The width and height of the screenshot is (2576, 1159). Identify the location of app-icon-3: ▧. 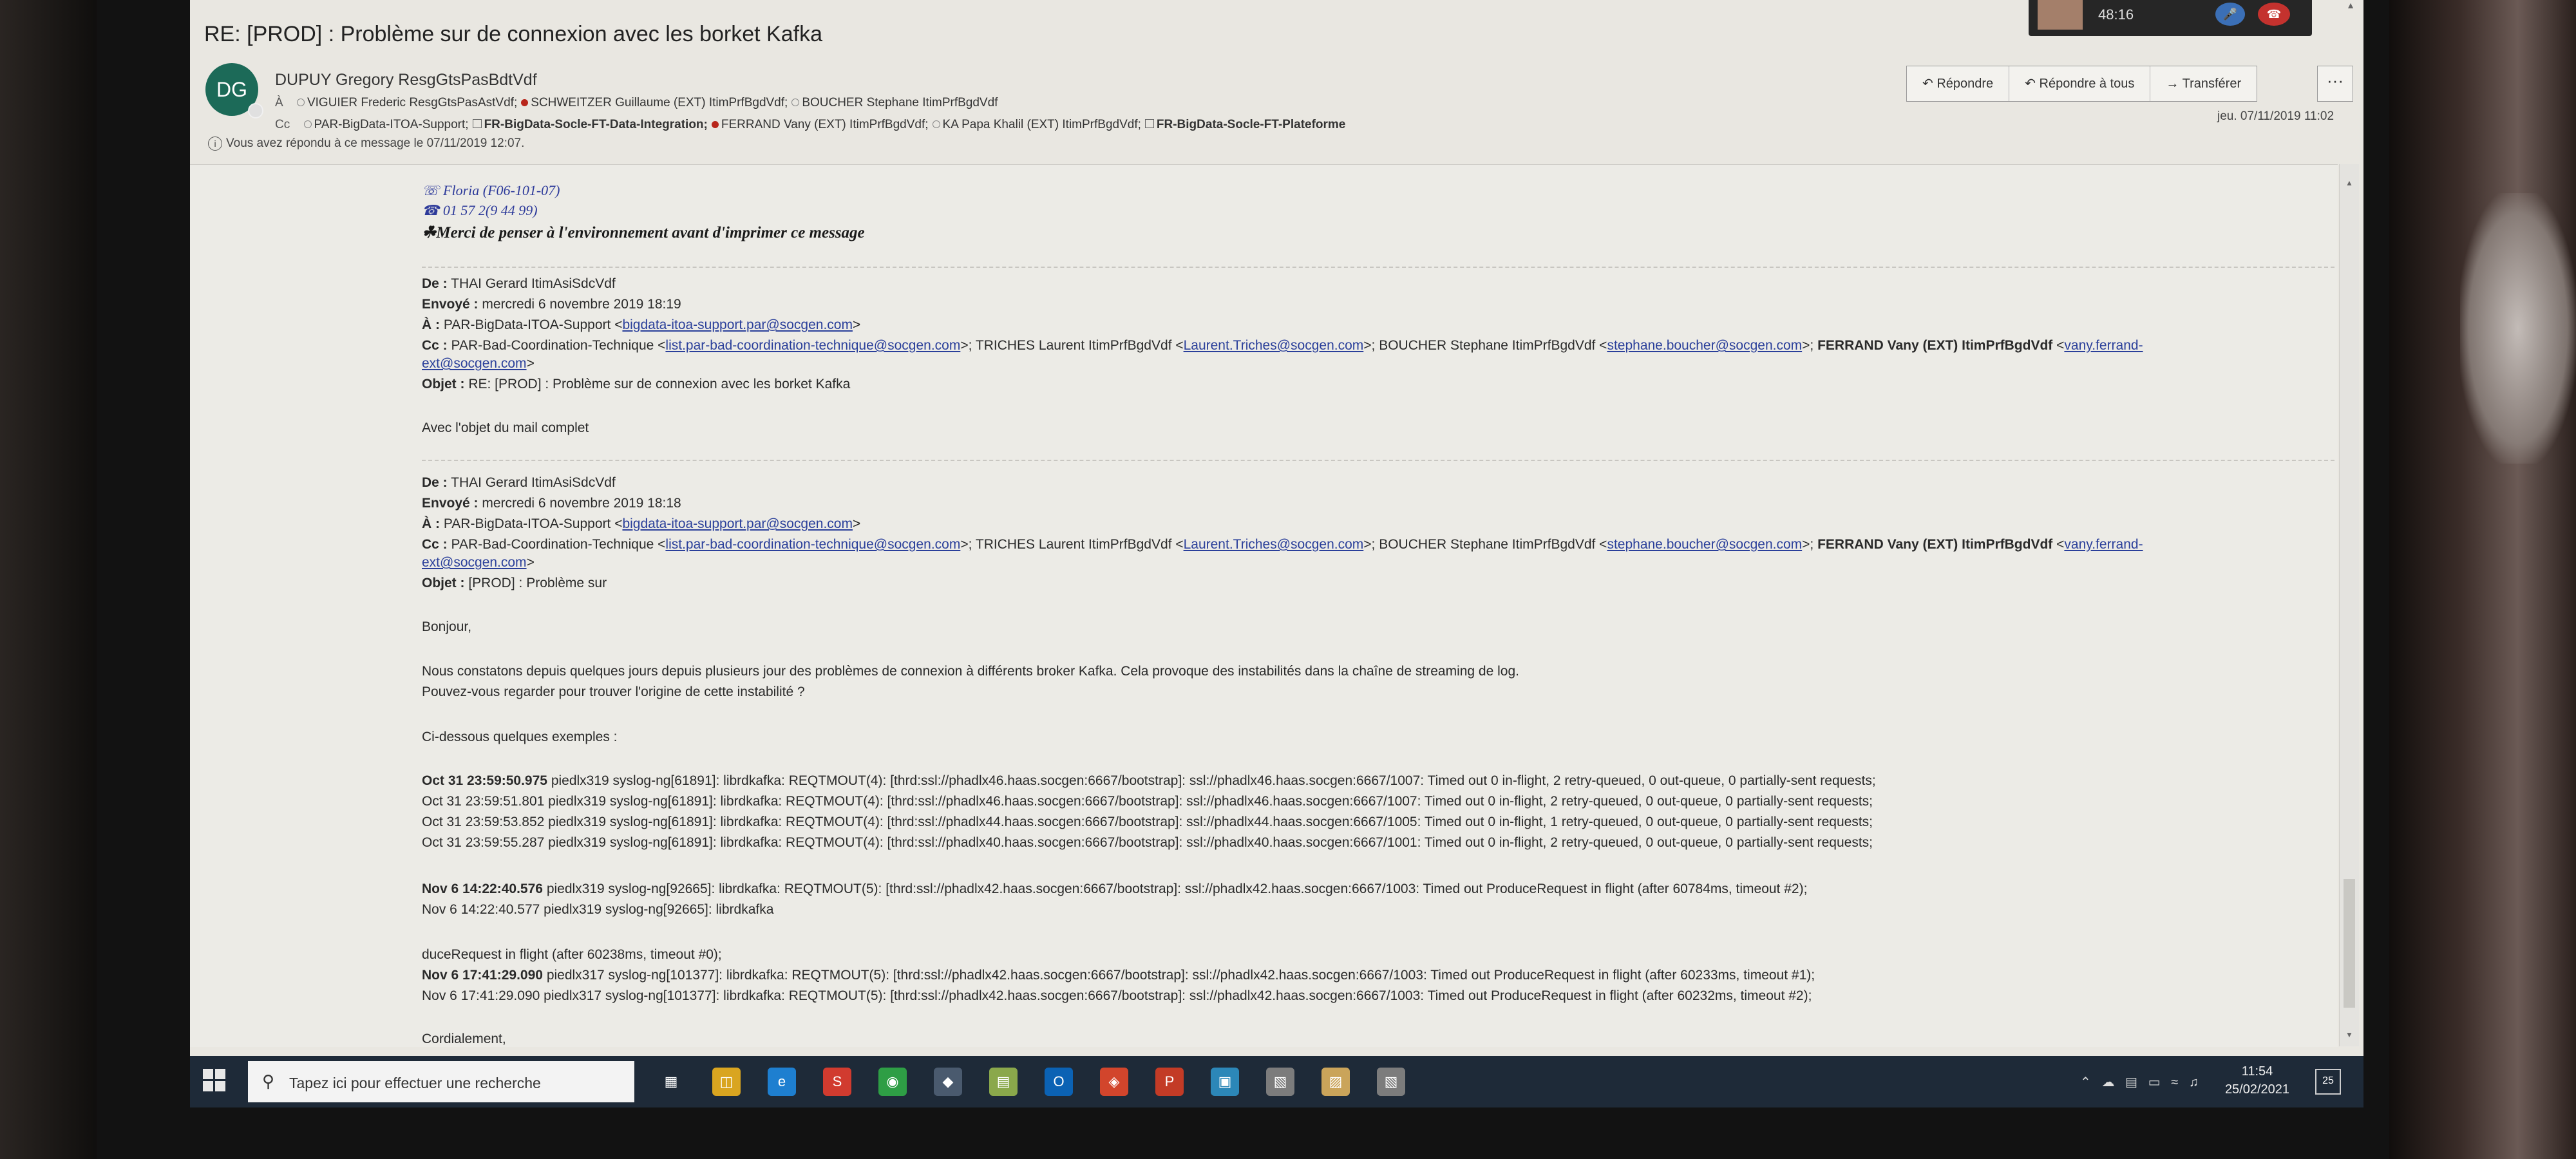
(1391, 1082).